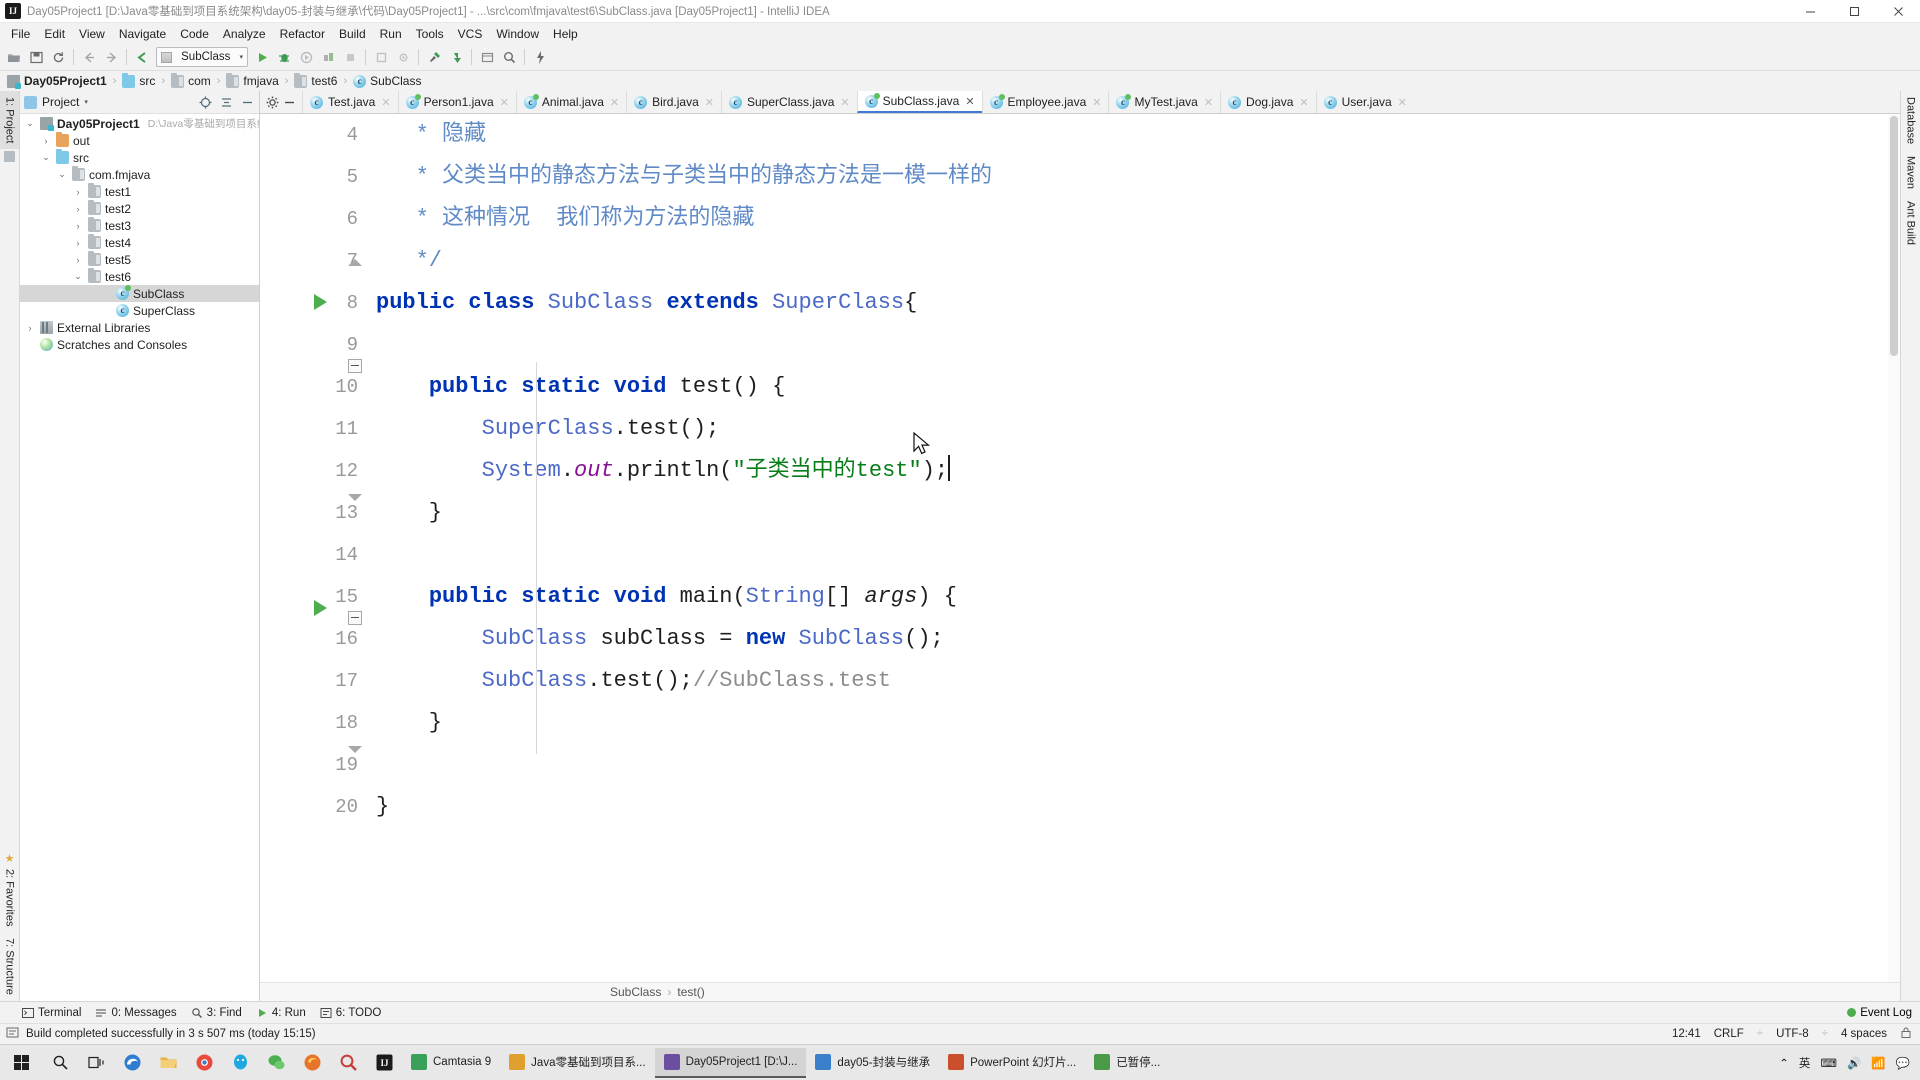 The image size is (1920, 1080). Describe the element at coordinates (9, 966) in the screenshot. I see `tool-tab-structure: 7: Structure` at that location.